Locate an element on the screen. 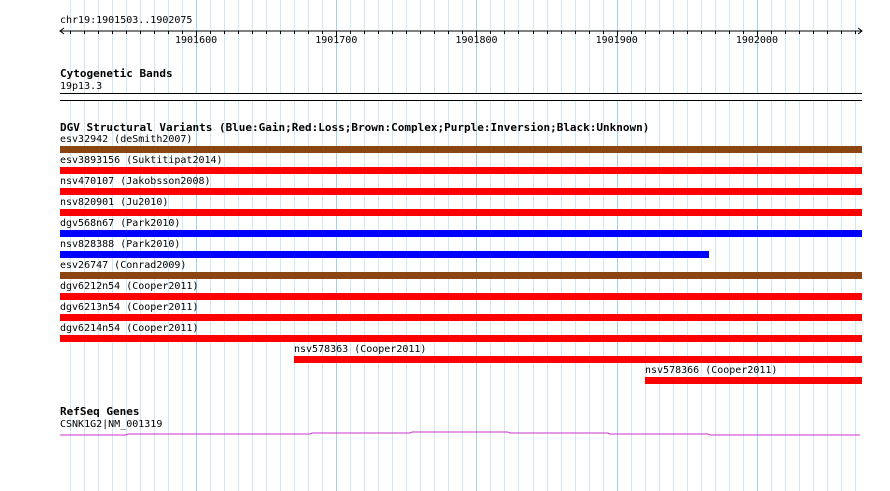 This screenshot has height=491, width=890. dgv-variant-label: nsv578366 (Cooper2011) is located at coordinates (711, 370).